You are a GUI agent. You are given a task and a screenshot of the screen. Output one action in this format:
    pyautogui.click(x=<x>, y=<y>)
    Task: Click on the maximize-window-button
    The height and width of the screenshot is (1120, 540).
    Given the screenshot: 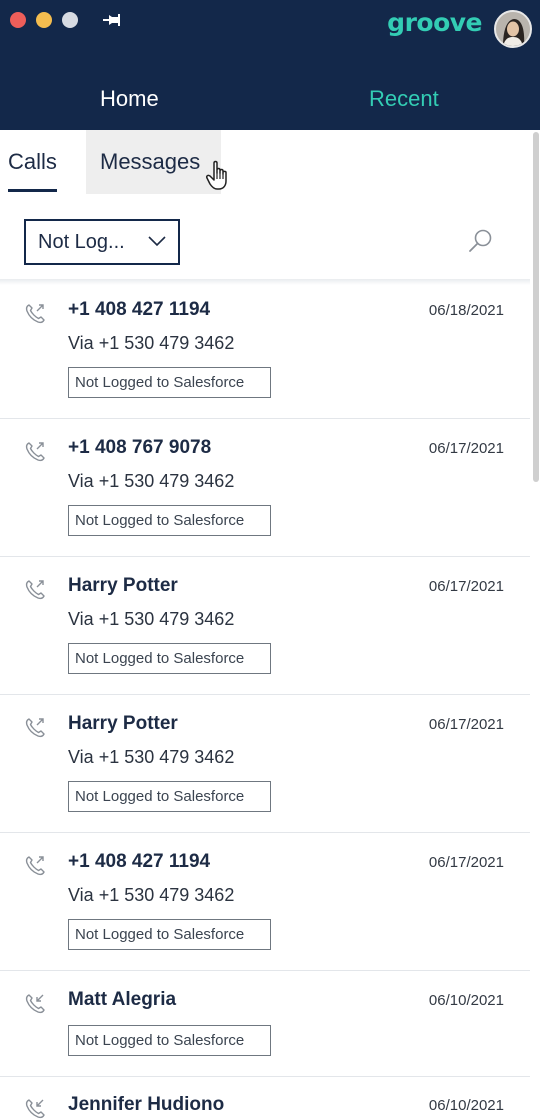 What is the action you would take?
    pyautogui.click(x=70, y=20)
    